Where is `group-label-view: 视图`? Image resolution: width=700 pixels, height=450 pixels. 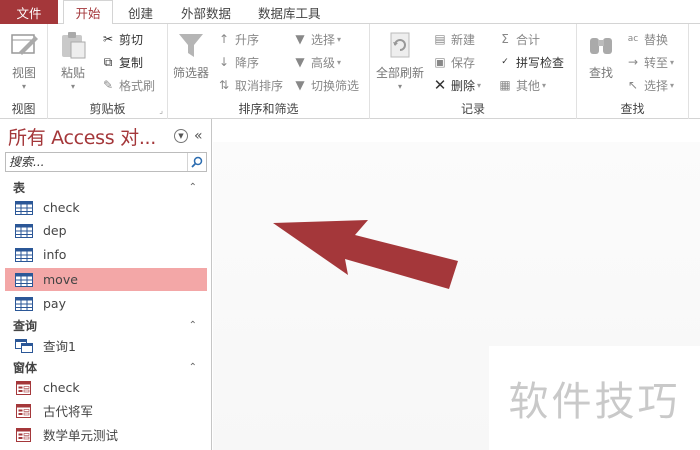 group-label-view: 视图 is located at coordinates (23, 109).